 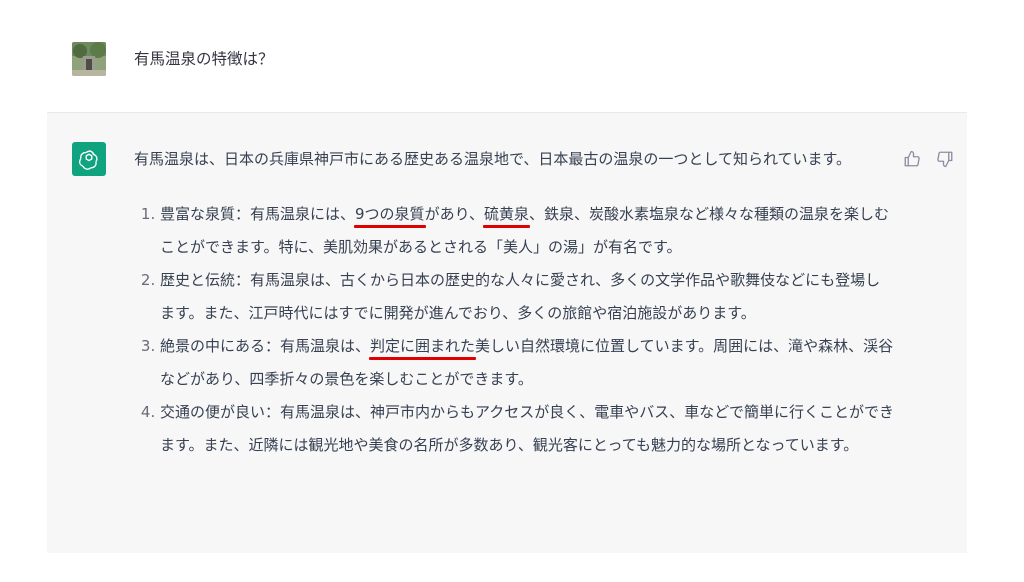 What do you see at coordinates (423, 346) in the screenshot?
I see `highlighted-phrase: 判定に囲まれた` at bounding box center [423, 346].